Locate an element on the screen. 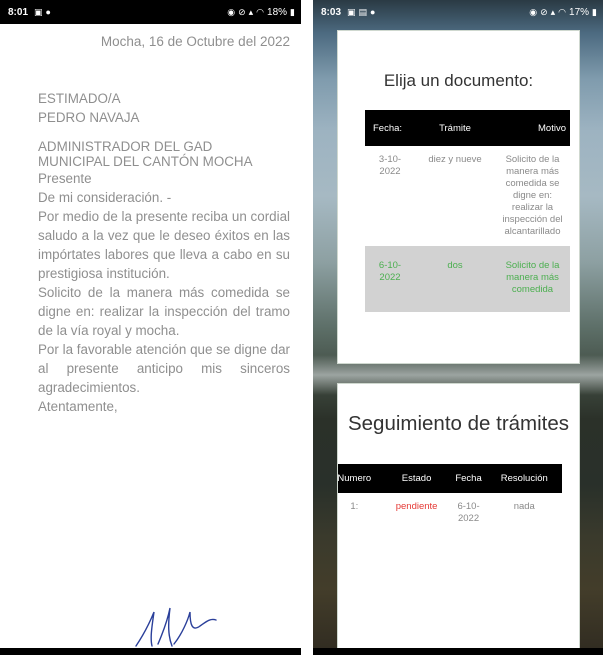 This screenshot has width=603, height=655. cell-numero: 1: is located at coordinates (354, 506).